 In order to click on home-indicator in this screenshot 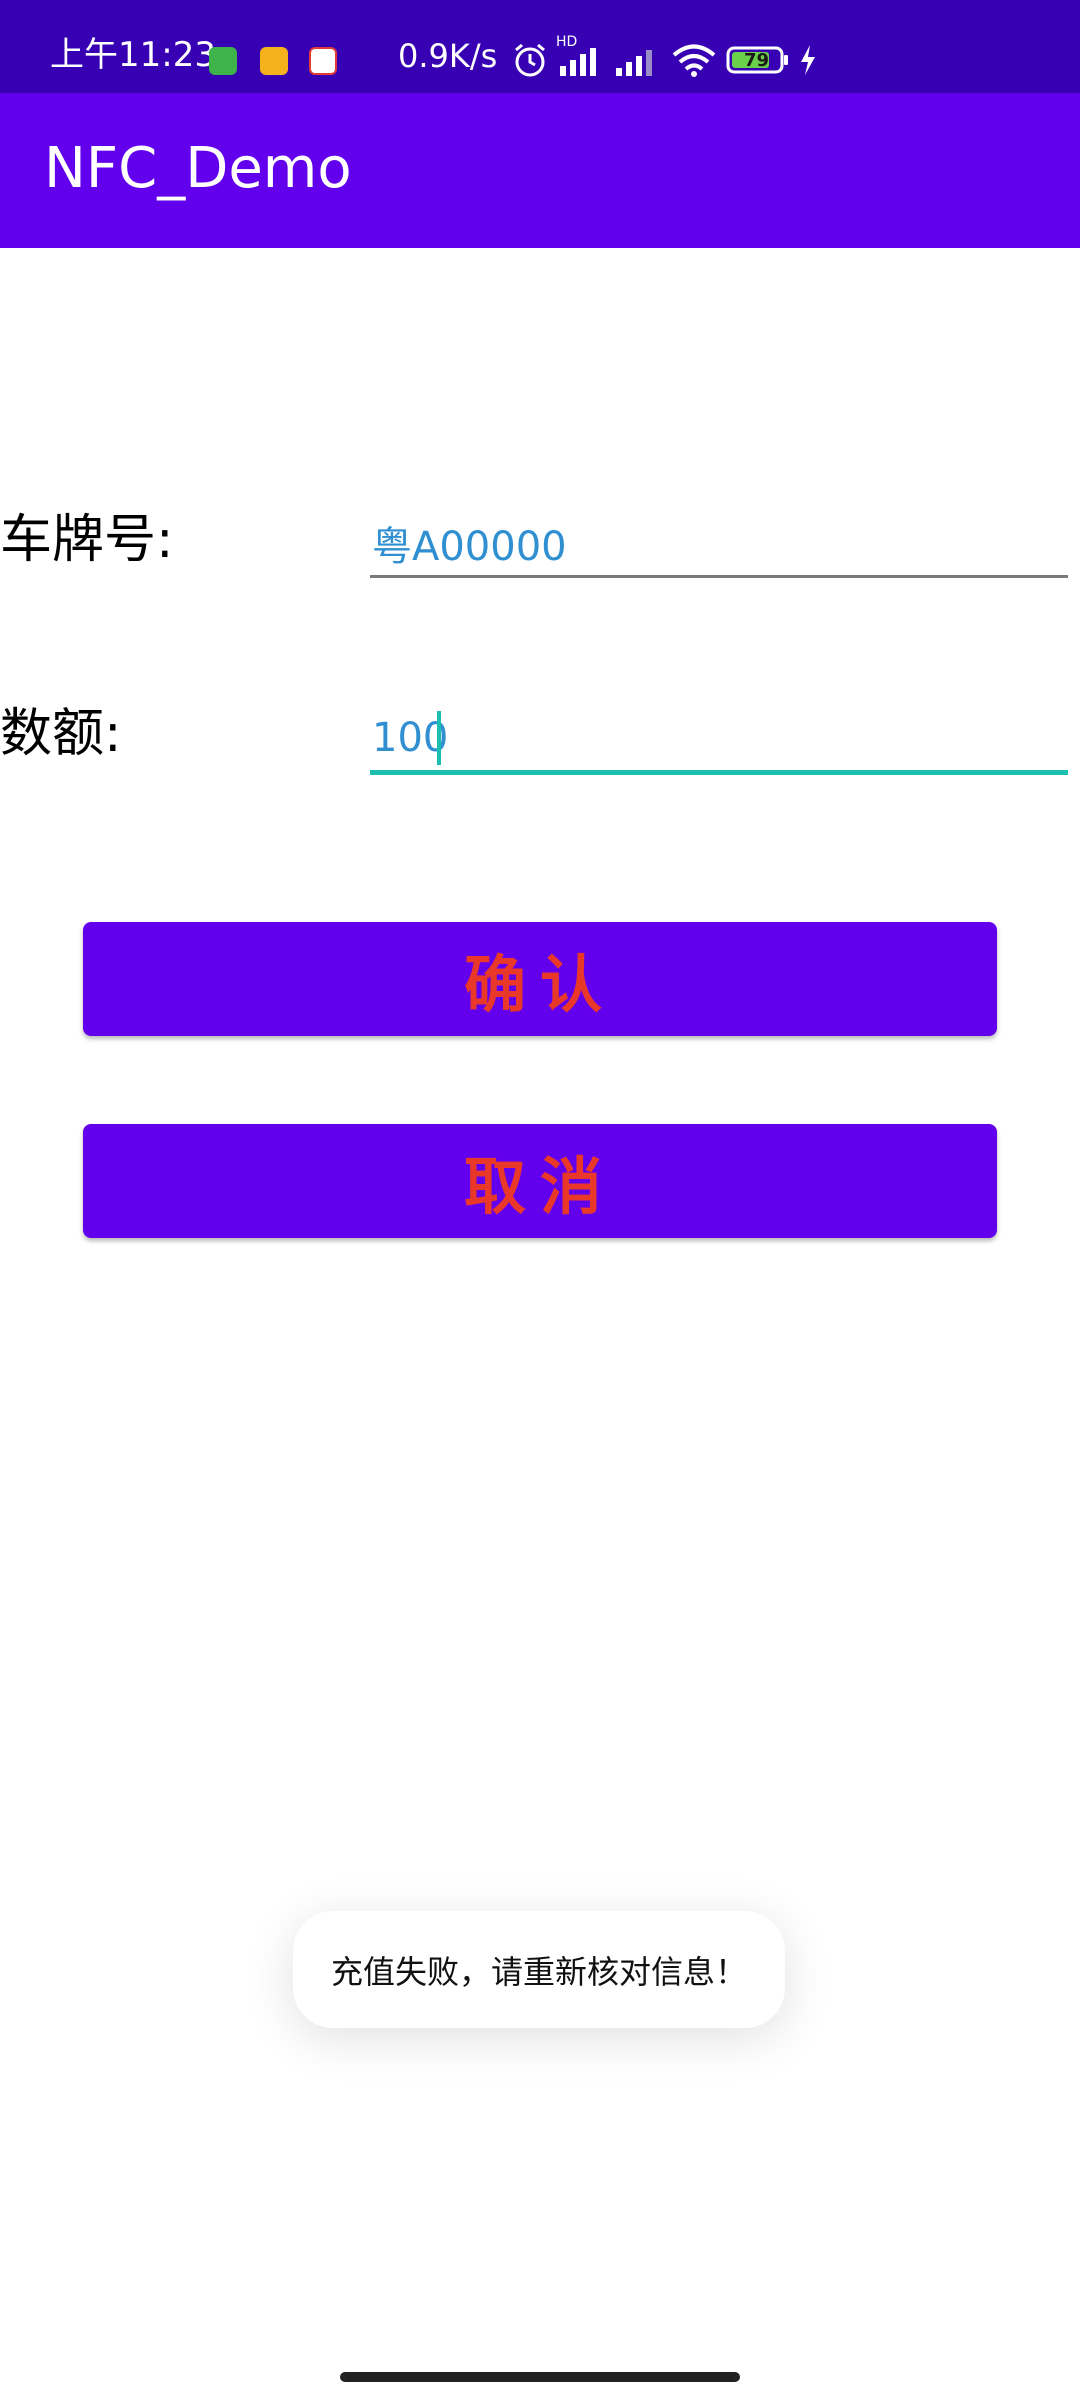, I will do `click(540, 2377)`.